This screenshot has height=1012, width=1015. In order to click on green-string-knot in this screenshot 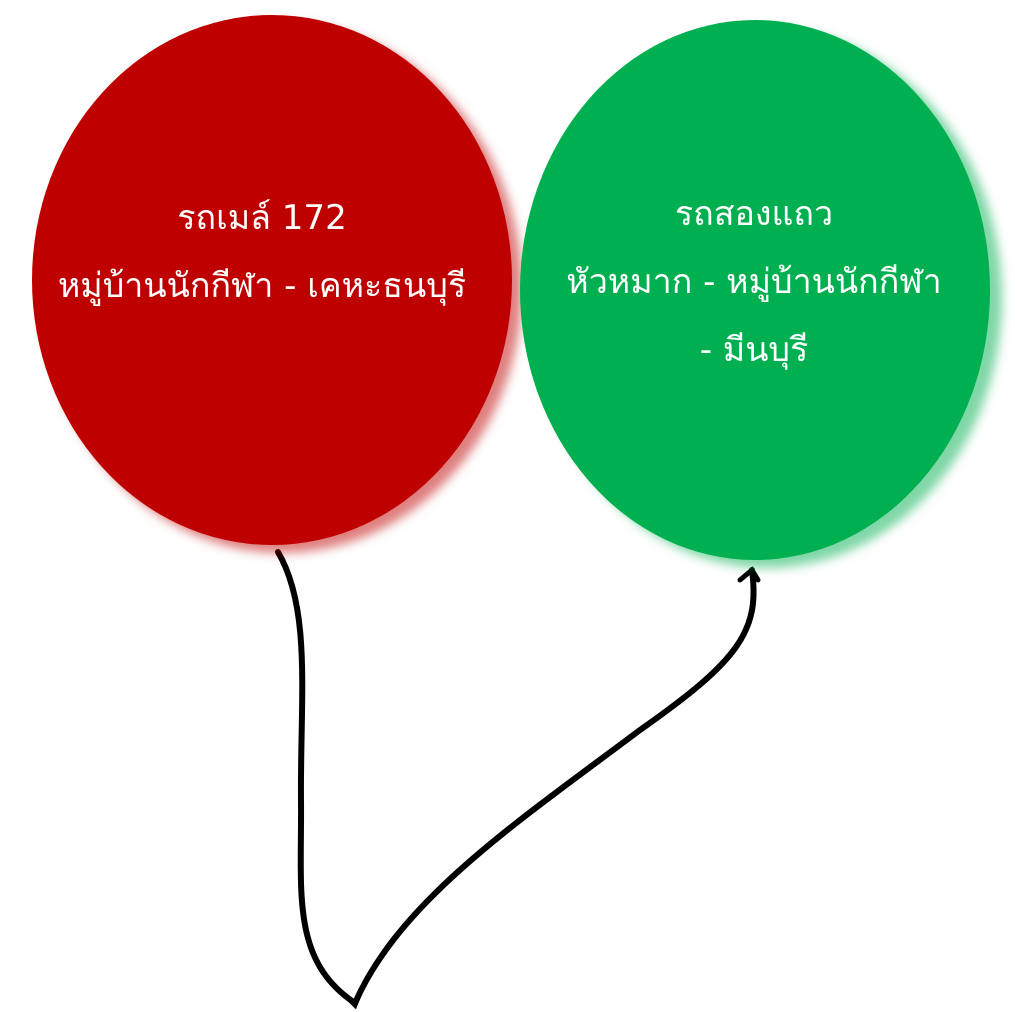, I will do `click(749, 574)`.